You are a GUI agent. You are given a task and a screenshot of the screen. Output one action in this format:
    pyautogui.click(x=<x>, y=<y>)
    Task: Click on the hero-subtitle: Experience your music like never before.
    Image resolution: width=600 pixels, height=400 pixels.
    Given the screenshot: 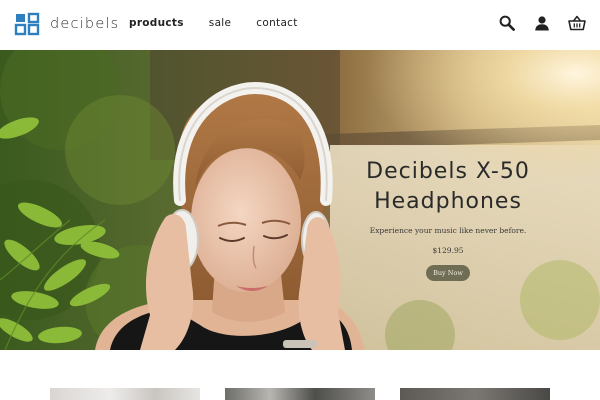 What is the action you would take?
    pyautogui.click(x=448, y=230)
    